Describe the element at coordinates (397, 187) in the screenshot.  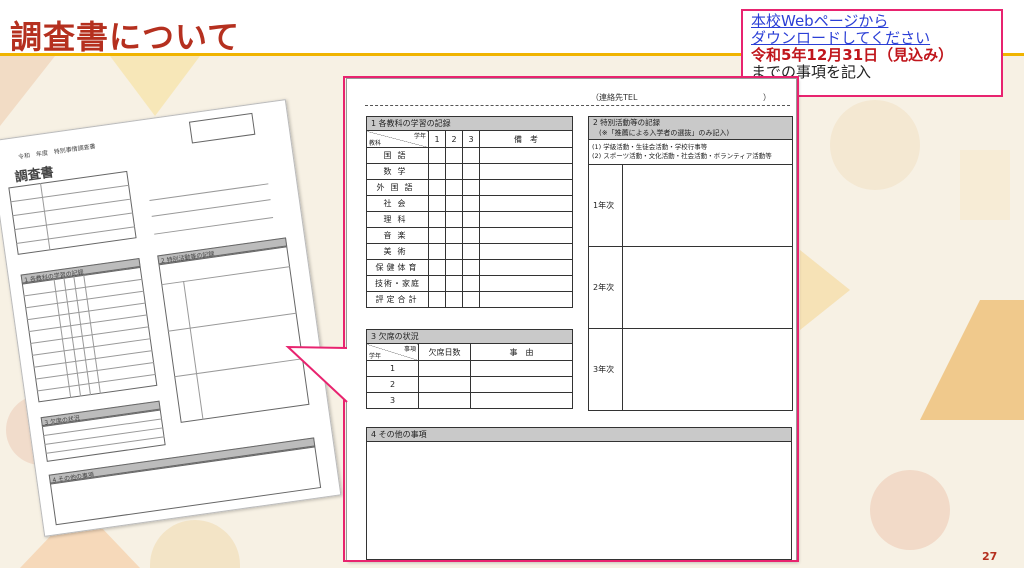
I see `subject-cell: 外国語` at that location.